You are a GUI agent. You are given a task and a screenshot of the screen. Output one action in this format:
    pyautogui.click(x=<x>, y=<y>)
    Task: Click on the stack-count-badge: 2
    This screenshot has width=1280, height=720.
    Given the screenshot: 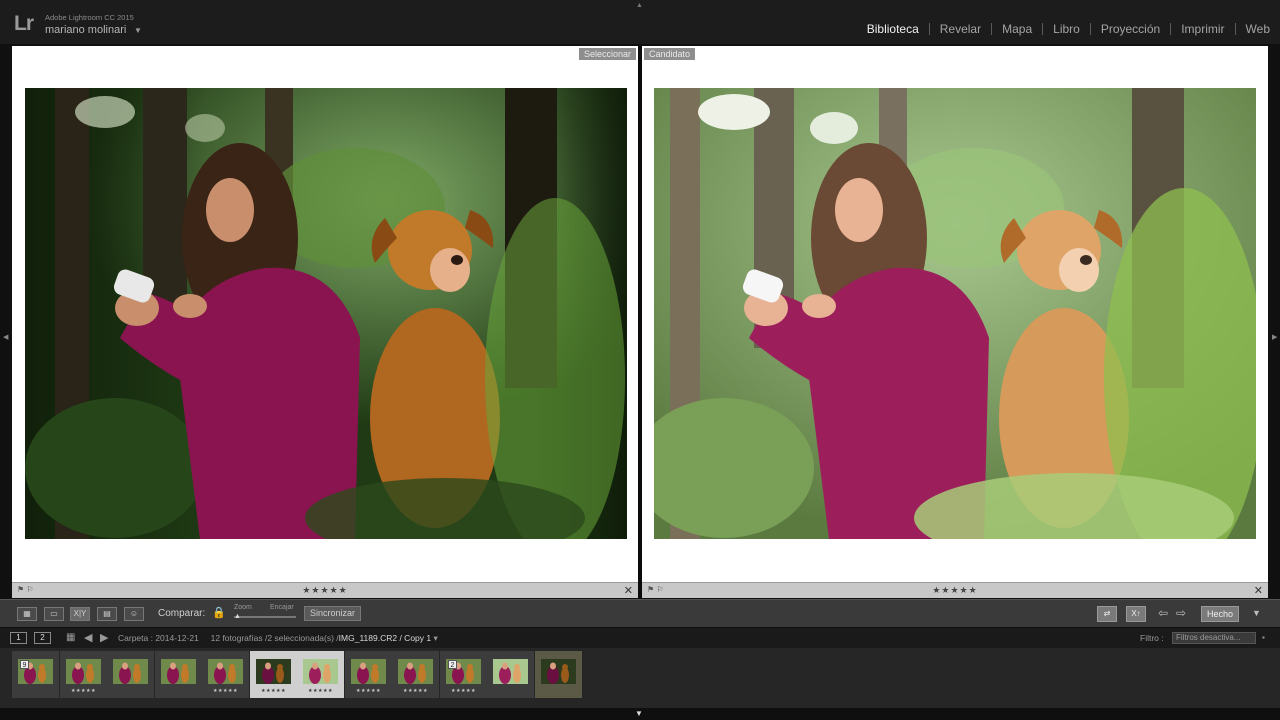 What is the action you would take?
    pyautogui.click(x=452, y=664)
    